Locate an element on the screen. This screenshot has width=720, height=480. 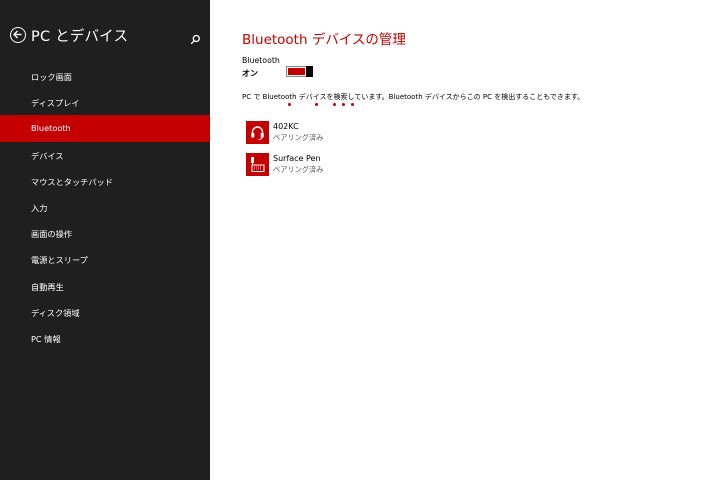
toggle-thumb is located at coordinates (309, 71).